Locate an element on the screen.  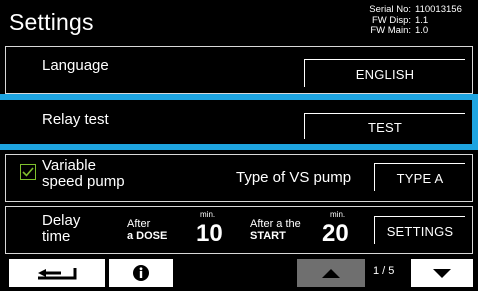
relay-test-label: Relay test is located at coordinates (75, 119).